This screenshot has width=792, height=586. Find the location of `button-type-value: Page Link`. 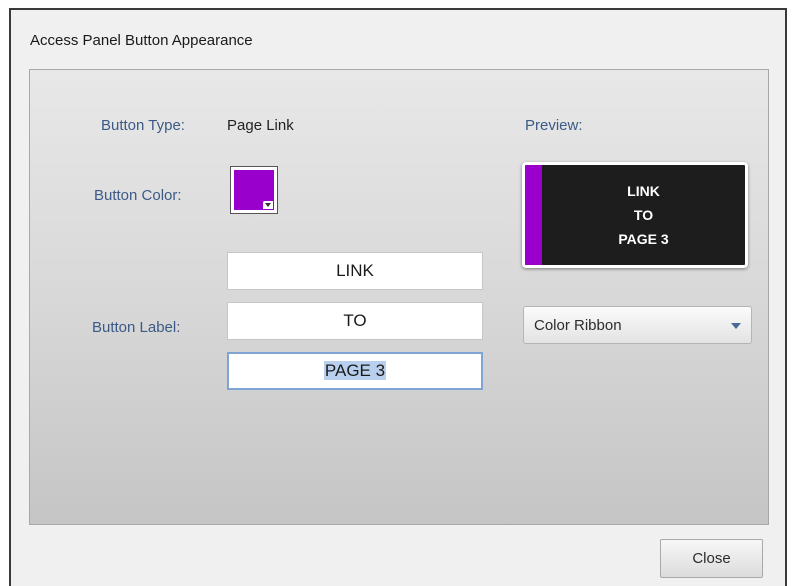

button-type-value: Page Link is located at coordinates (260, 125).